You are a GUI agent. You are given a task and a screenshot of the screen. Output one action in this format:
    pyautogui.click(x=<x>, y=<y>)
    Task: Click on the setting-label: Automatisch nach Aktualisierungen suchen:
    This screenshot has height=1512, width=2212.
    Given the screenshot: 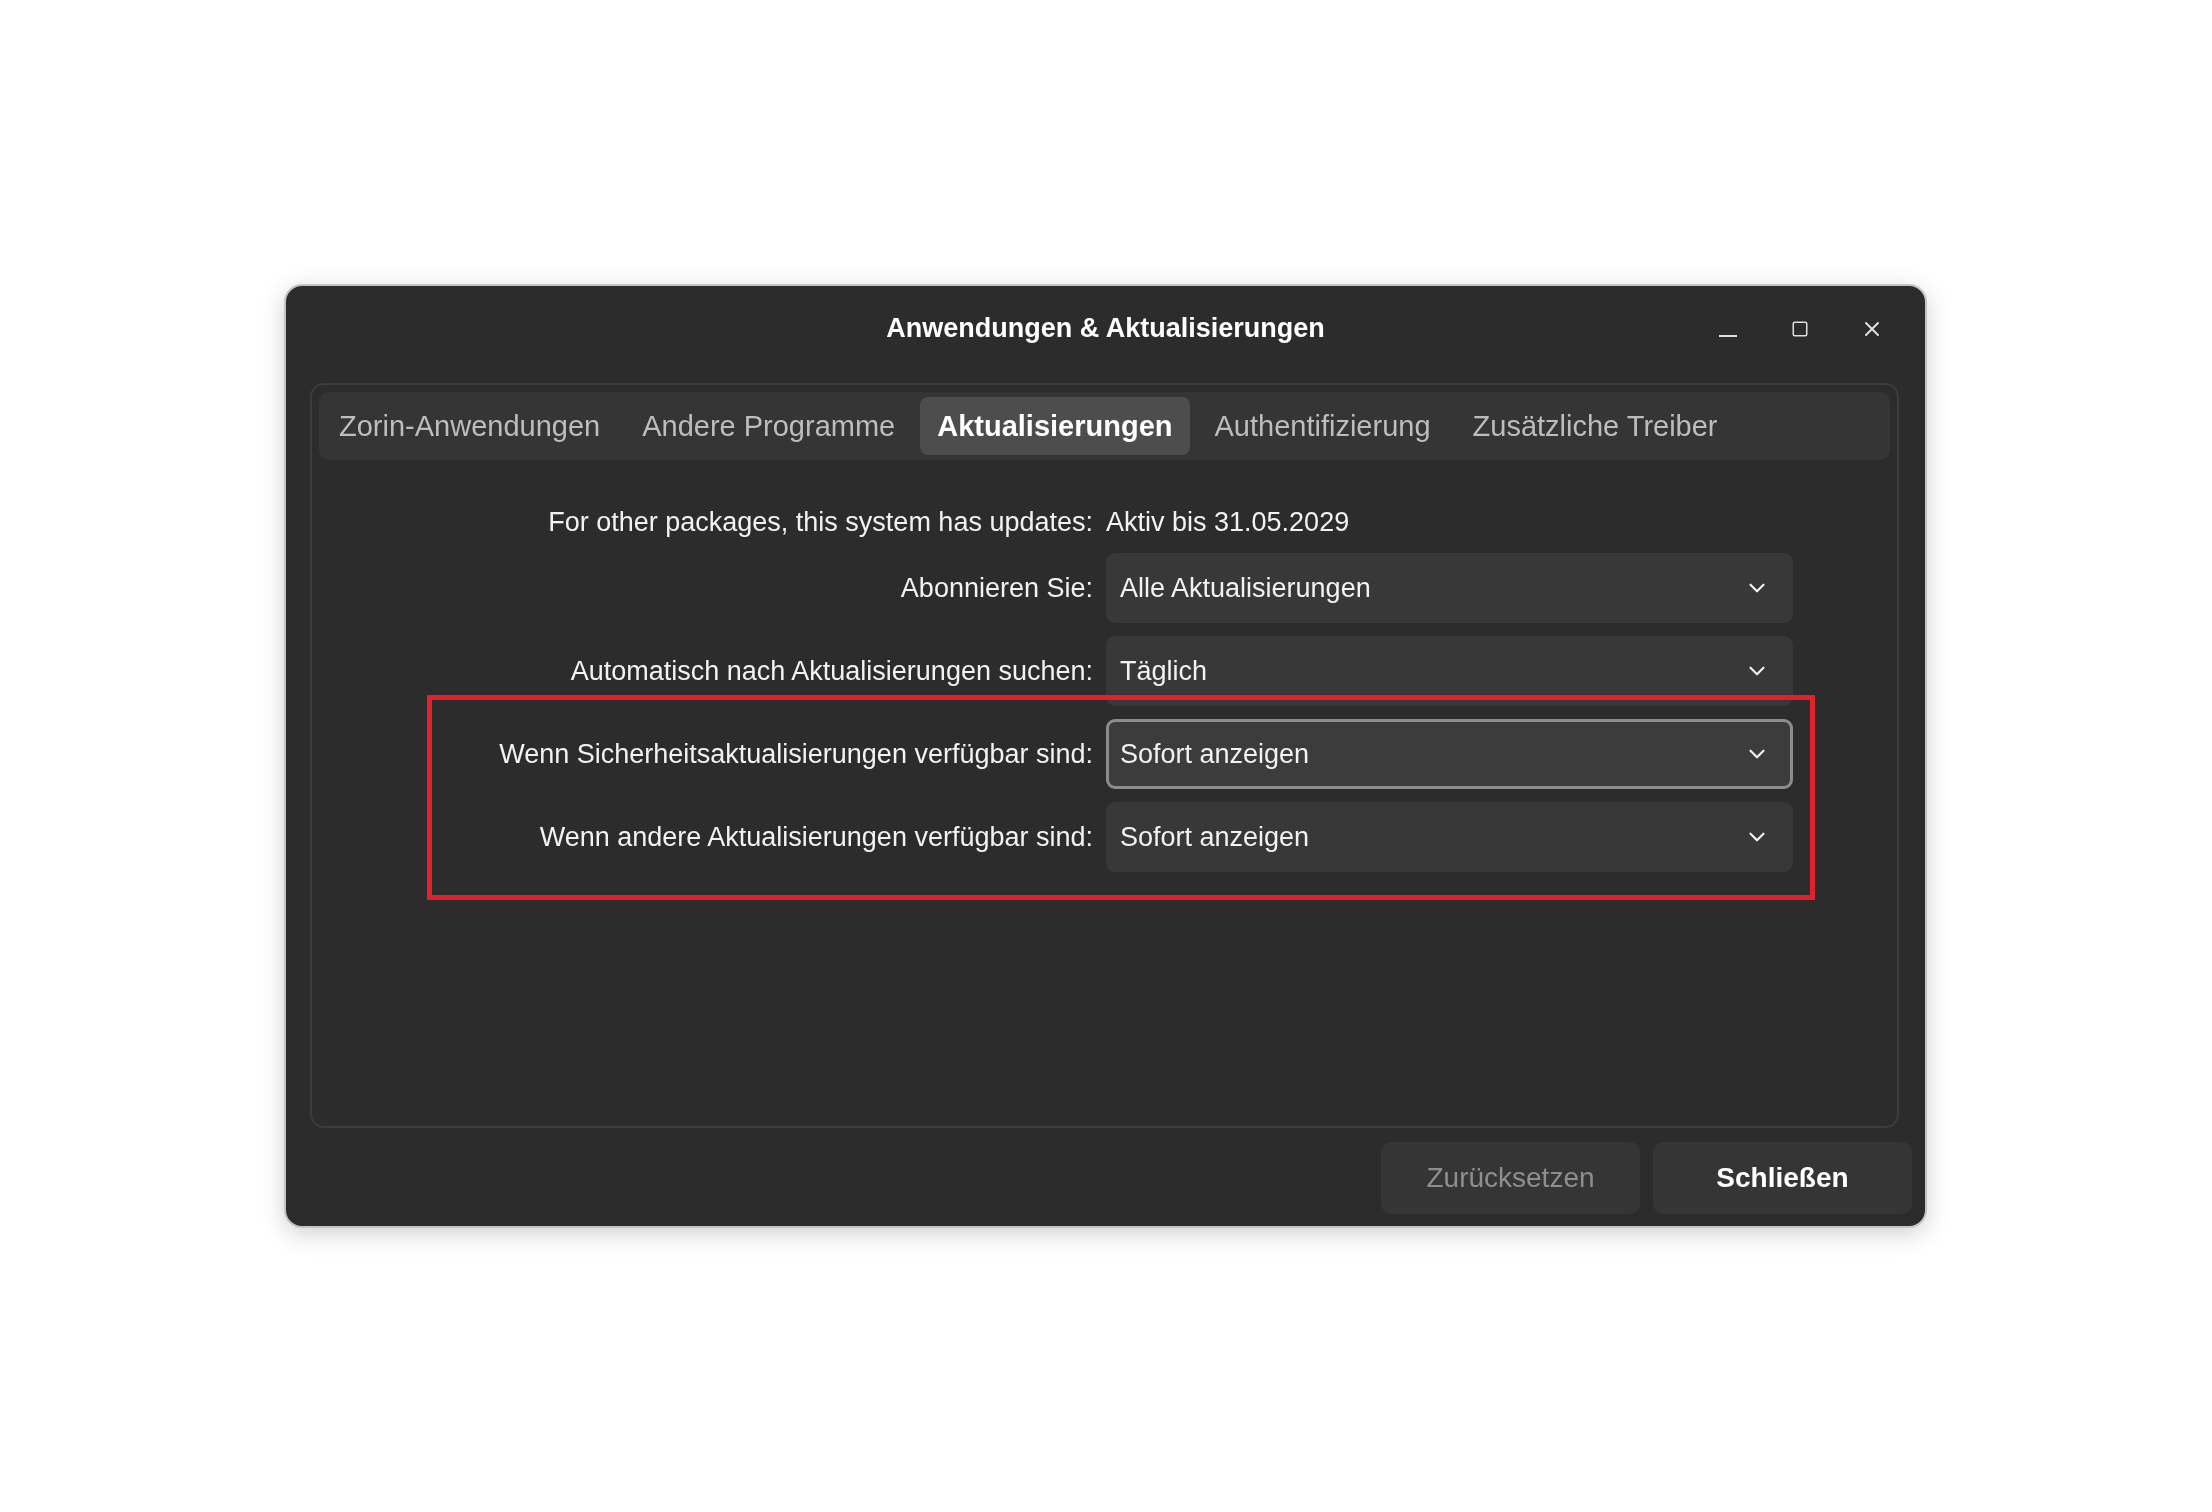 What is the action you would take?
    pyautogui.click(x=831, y=671)
    